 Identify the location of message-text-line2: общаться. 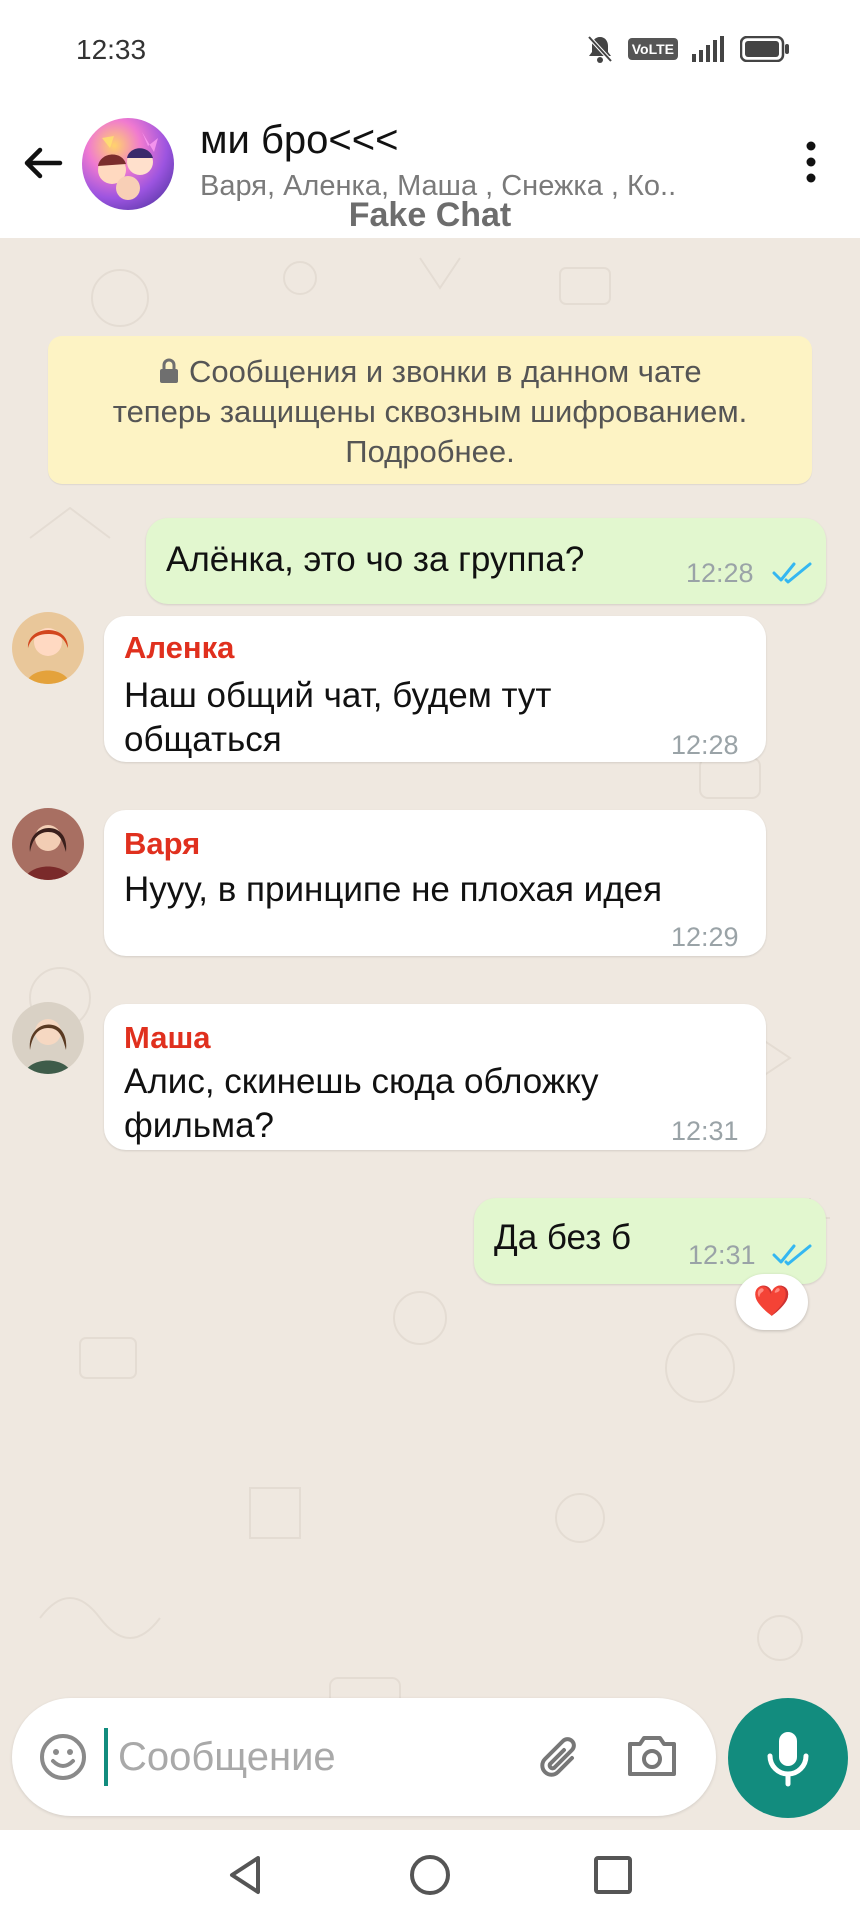
(203, 739).